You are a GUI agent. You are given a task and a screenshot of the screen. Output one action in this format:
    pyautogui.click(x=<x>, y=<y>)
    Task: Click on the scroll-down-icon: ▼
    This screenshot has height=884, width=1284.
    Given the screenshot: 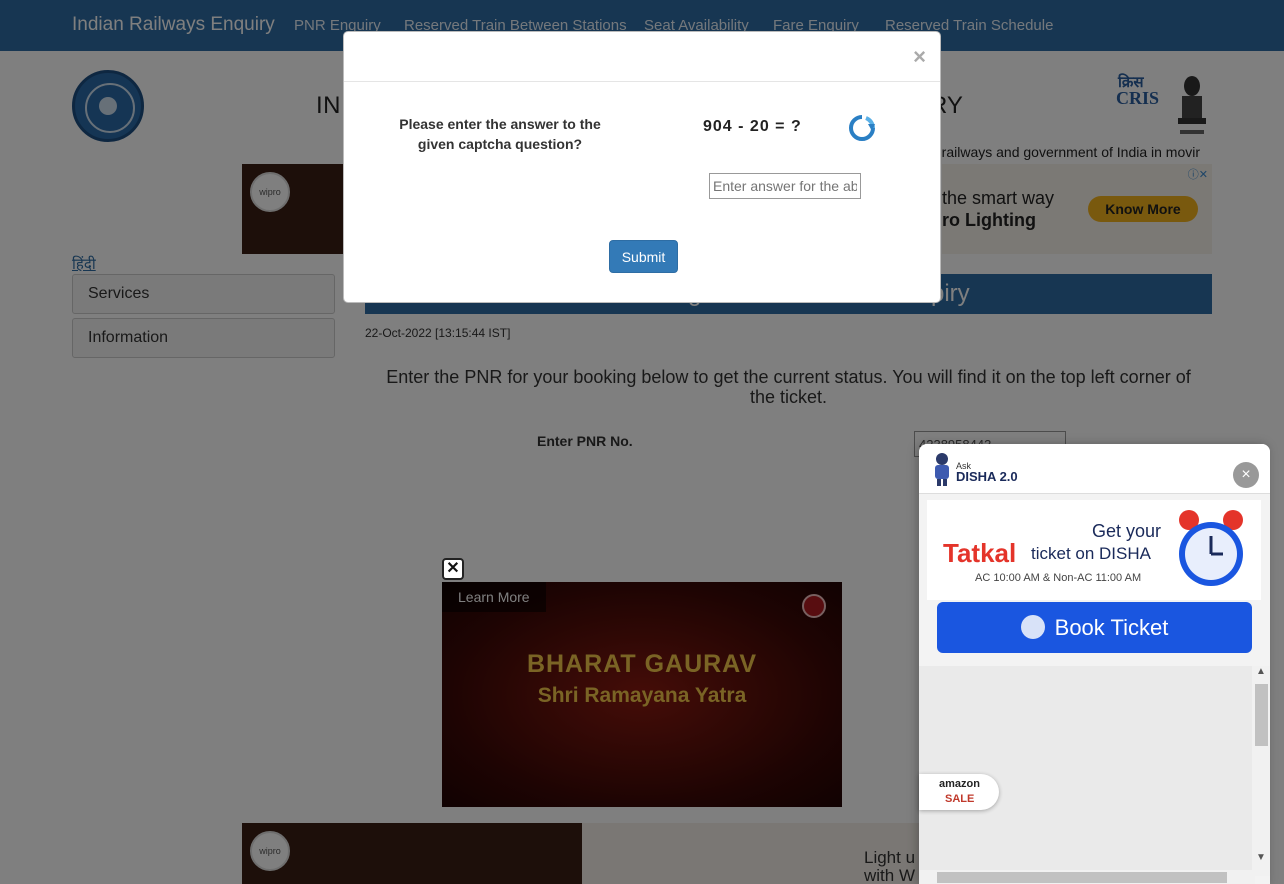 What is the action you would take?
    pyautogui.click(x=1261, y=860)
    